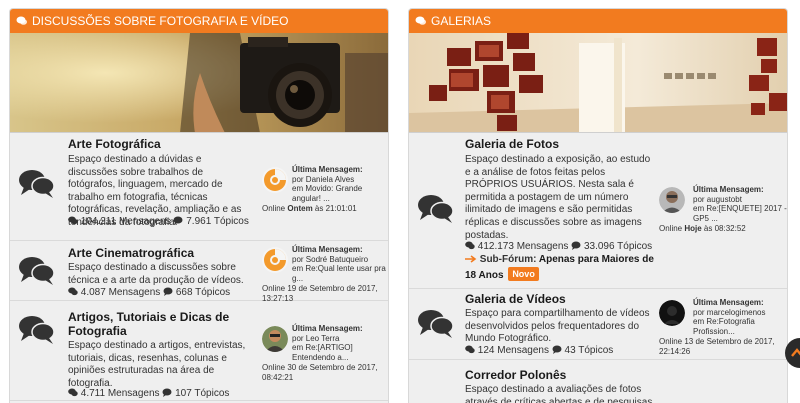 The width and height of the screenshot is (800, 403). I want to click on category-title: DISCUSSÕES SOBRE FOTOGRAFIA E VÍDEO, so click(160, 21).